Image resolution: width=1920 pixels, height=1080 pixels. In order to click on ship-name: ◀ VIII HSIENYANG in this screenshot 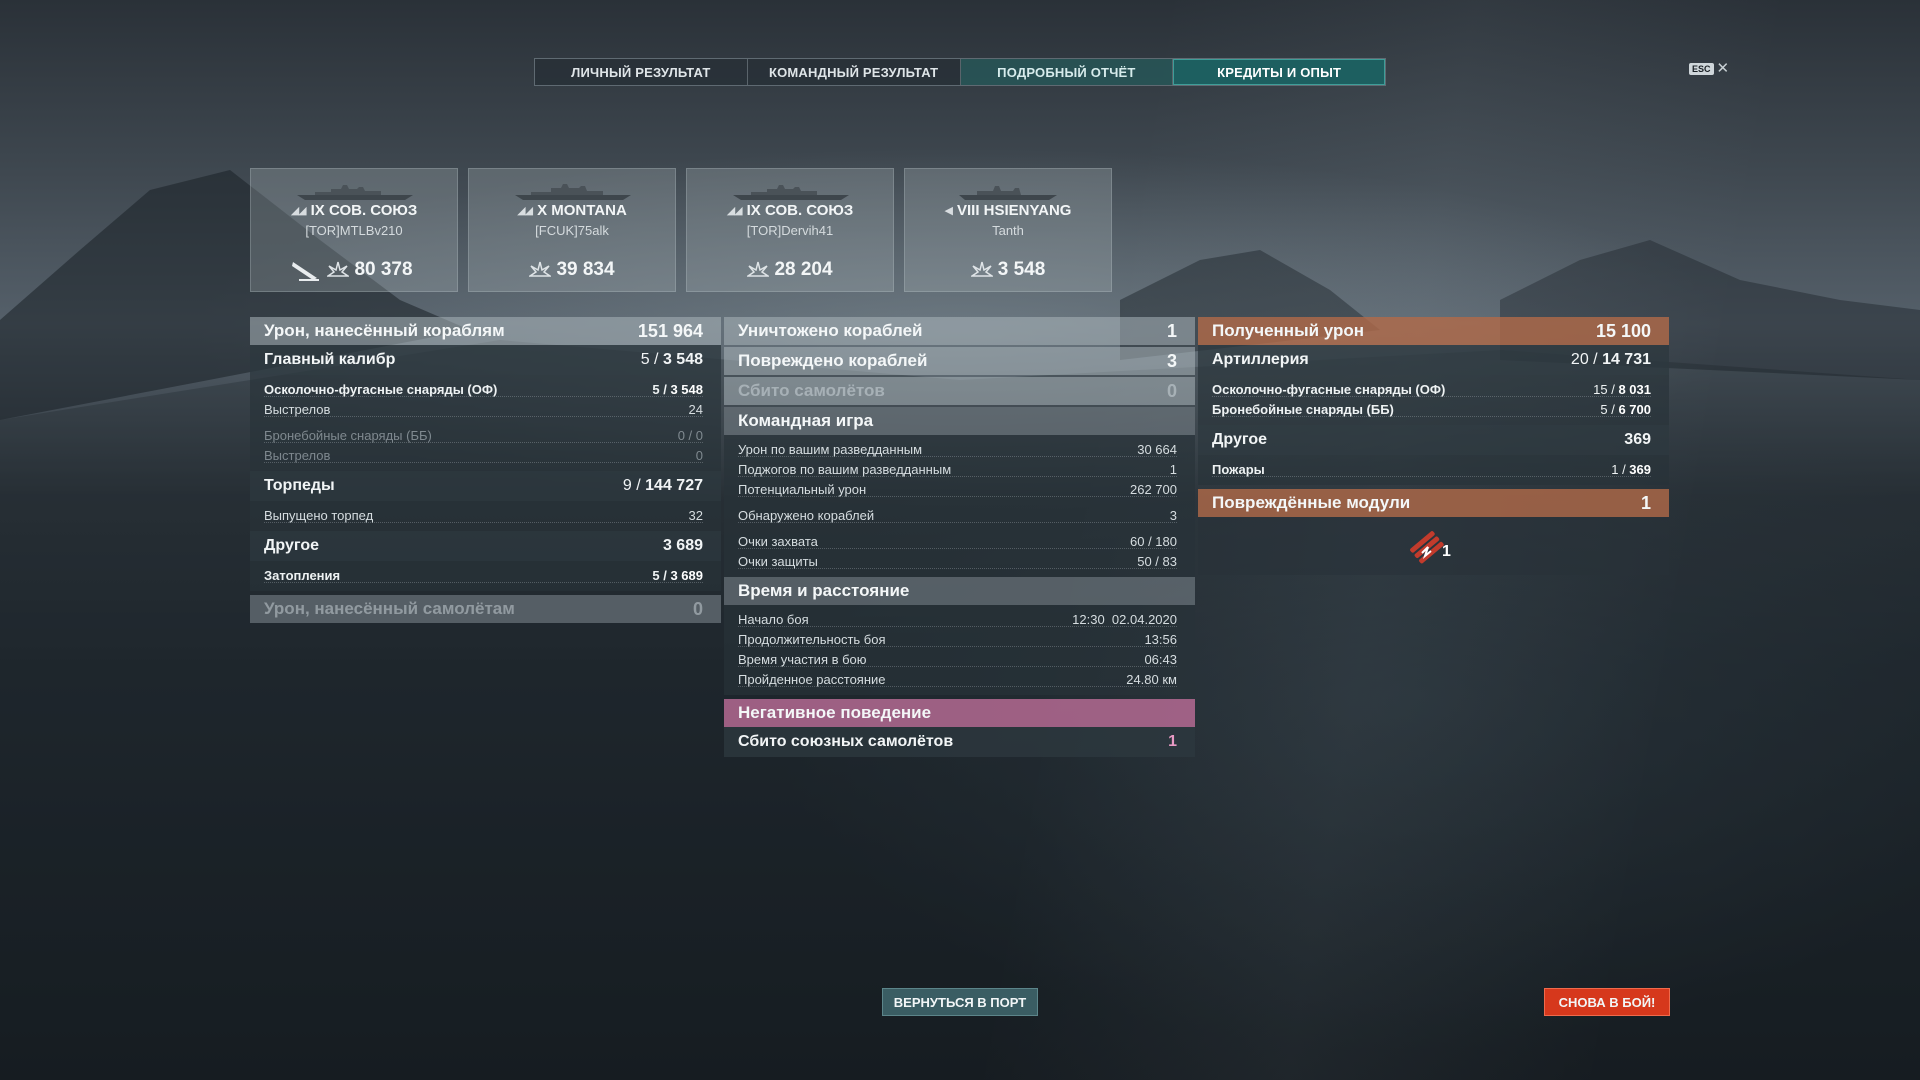, I will do `click(1008, 210)`.